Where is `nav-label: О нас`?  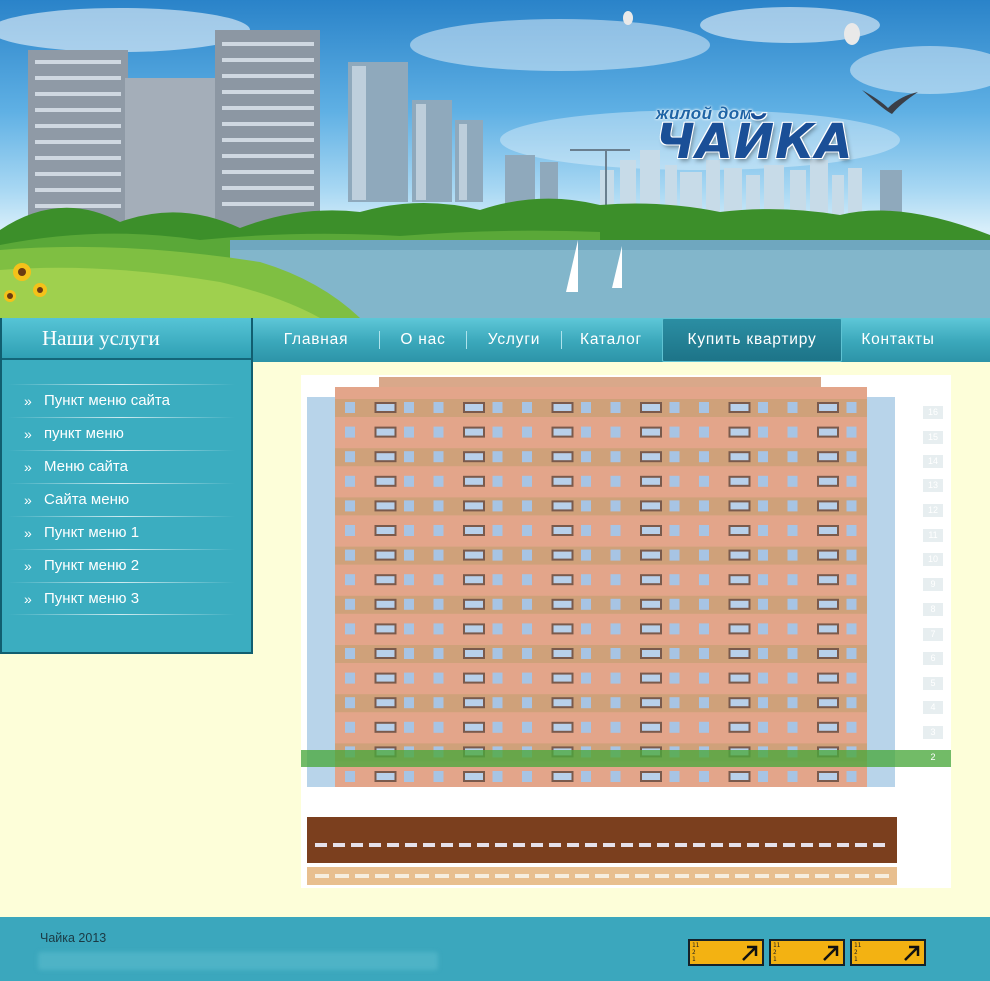 nav-label: О нас is located at coordinates (423, 339).